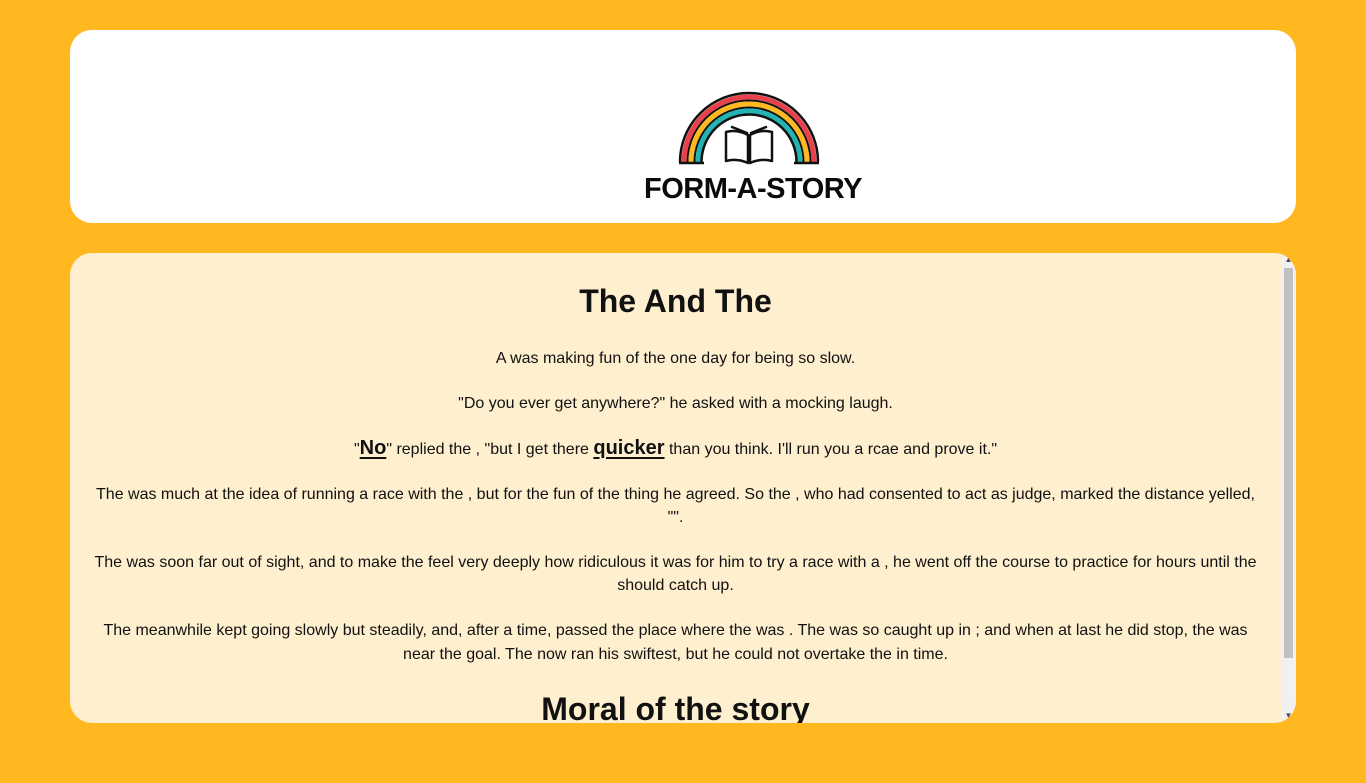 The height and width of the screenshot is (783, 1366). What do you see at coordinates (675, 707) in the screenshot?
I see `moral-title: Moral of the story` at bounding box center [675, 707].